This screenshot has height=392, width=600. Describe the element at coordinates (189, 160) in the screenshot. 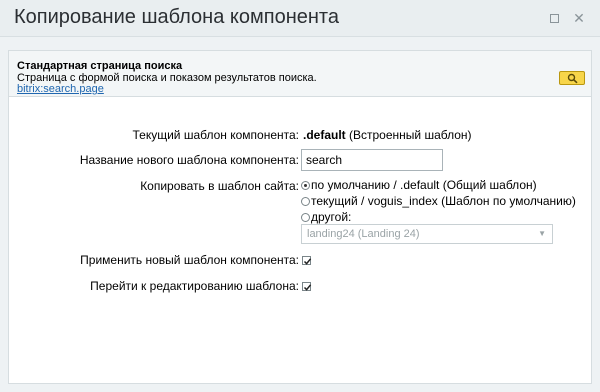

I see `new-template-name-label: Название нового шаблона компонента:` at that location.